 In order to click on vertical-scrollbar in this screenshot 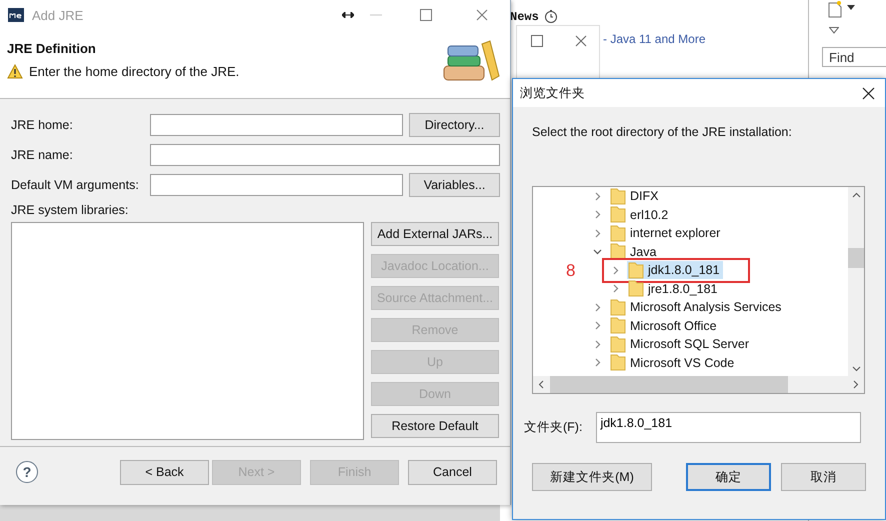, I will do `click(856, 282)`.